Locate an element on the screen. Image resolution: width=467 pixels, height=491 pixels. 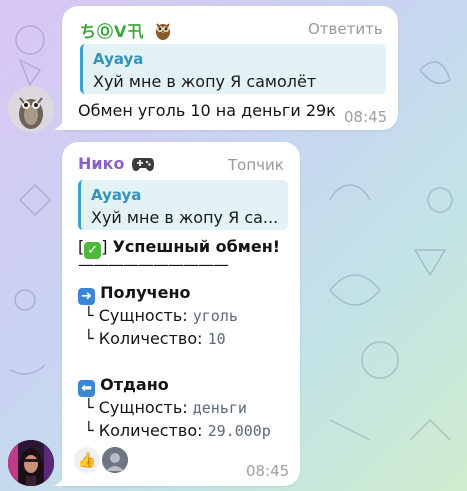
received-qty-row: └ Количество: 10 is located at coordinates (155, 338).